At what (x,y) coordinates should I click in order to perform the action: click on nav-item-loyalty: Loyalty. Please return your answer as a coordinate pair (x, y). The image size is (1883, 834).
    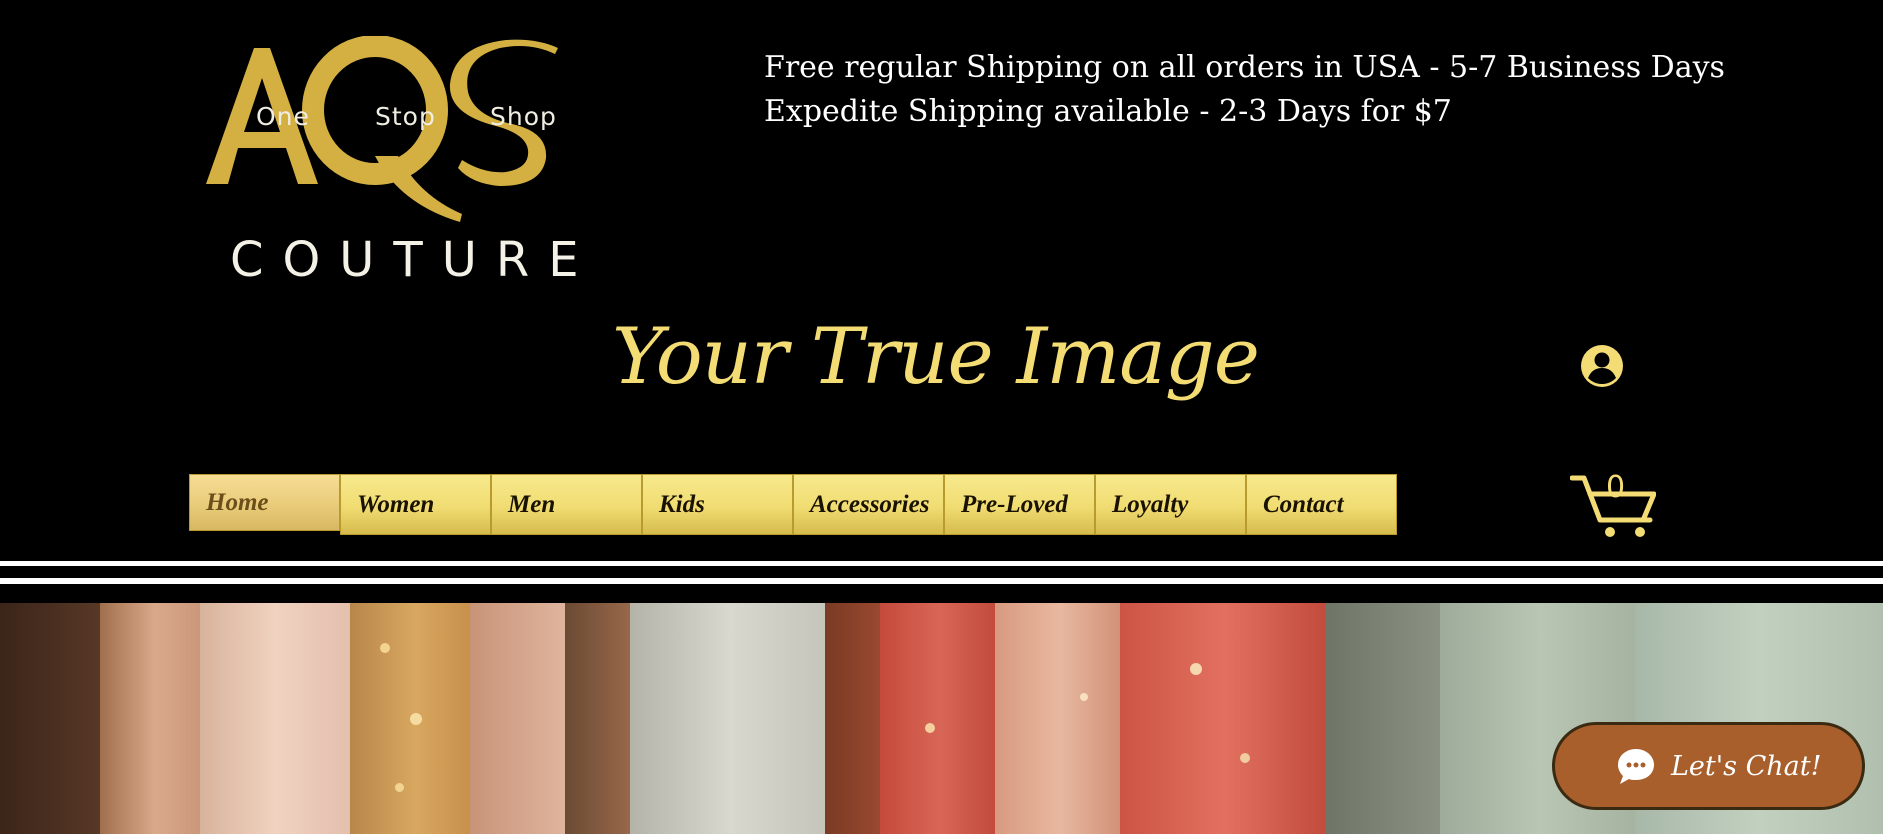
    Looking at the image, I should click on (1170, 504).